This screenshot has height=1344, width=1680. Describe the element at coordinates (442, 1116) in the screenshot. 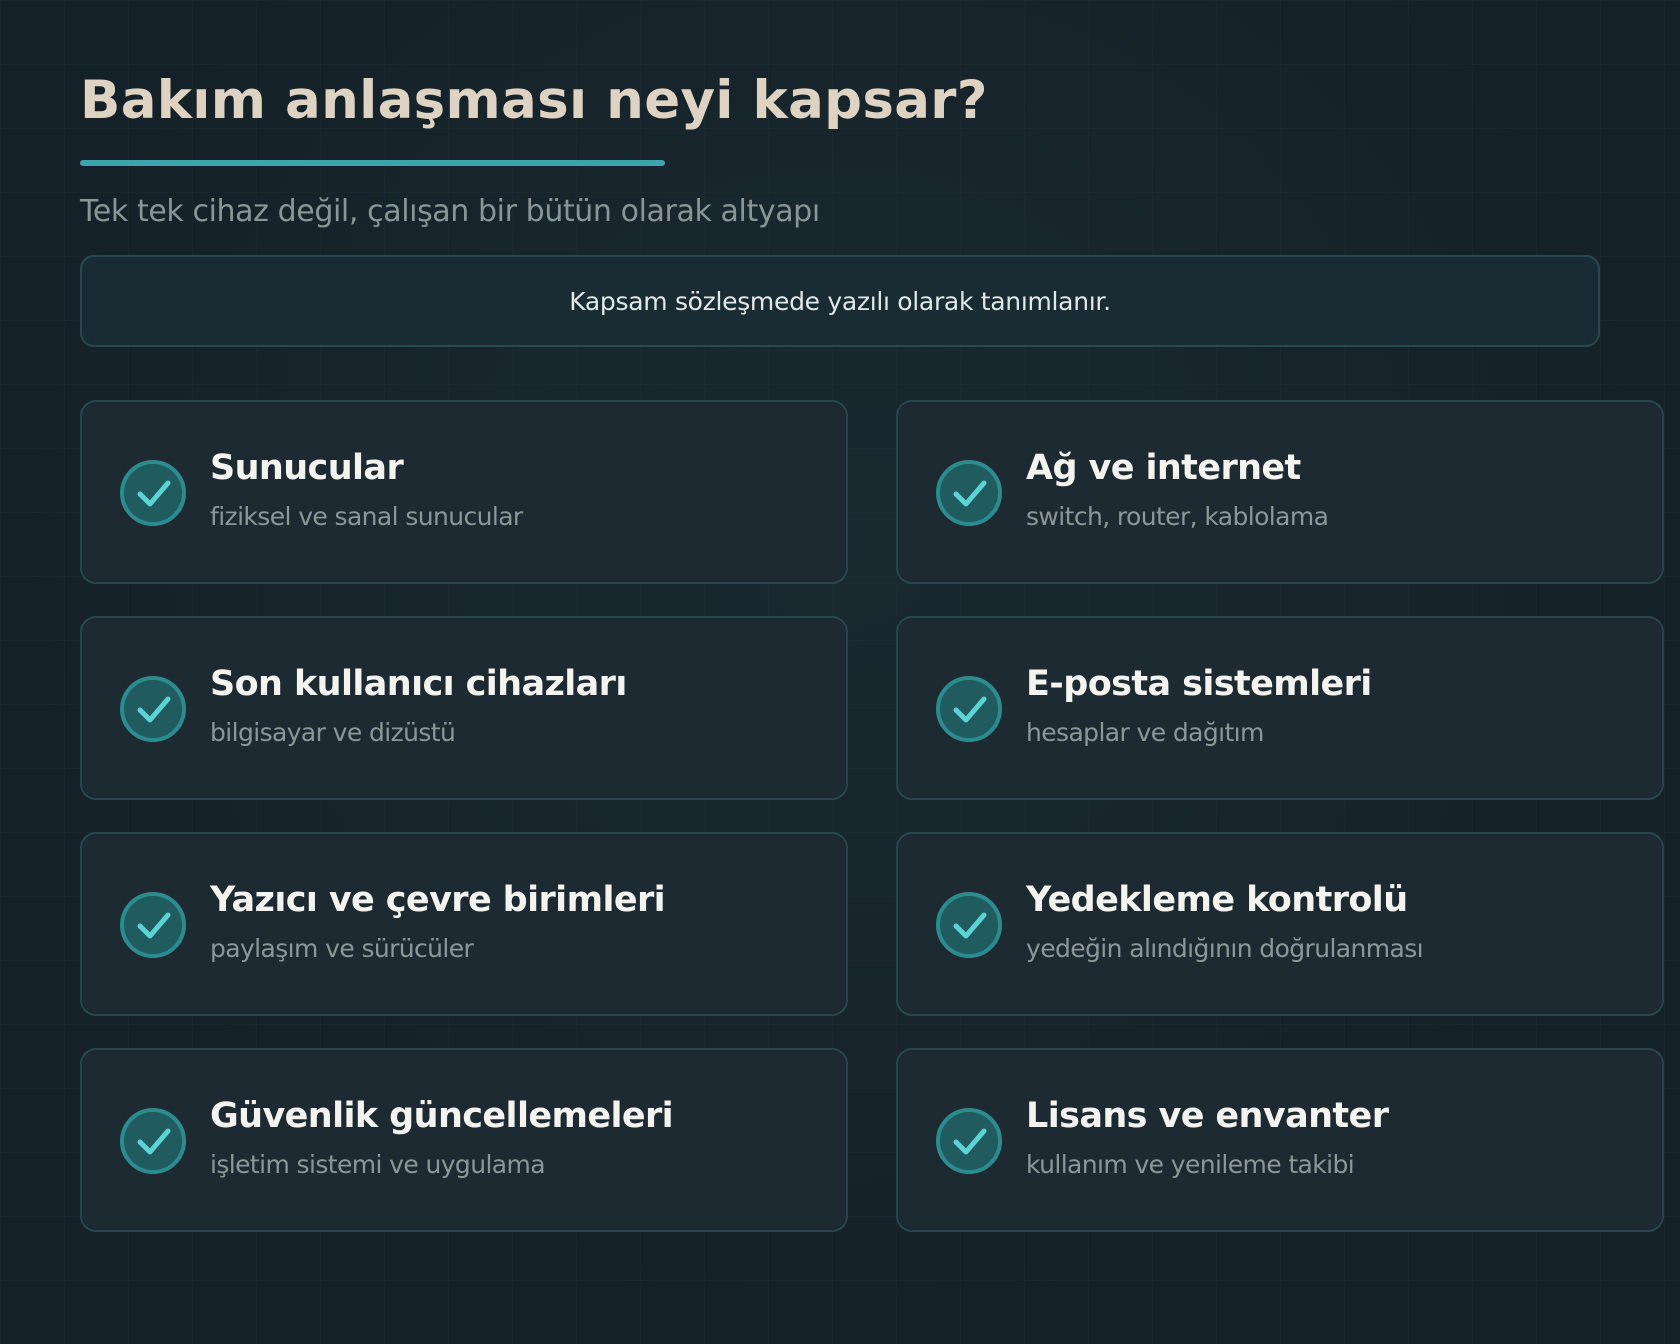

I see `coverage-card-title: Güvenlik güncellemeleri` at that location.